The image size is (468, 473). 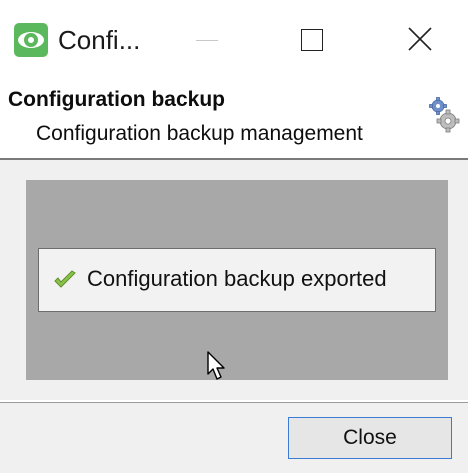 I want to click on minimize-icon, so click(x=207, y=40).